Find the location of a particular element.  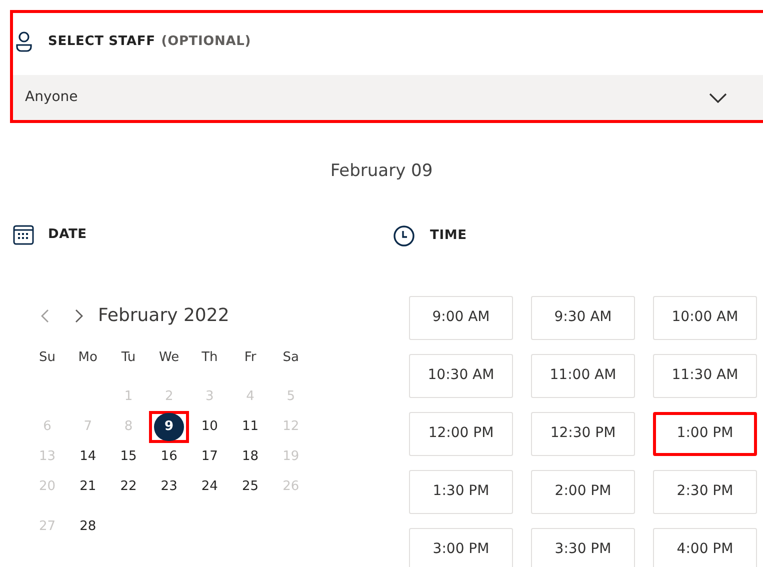

calendar-day: 25 is located at coordinates (250, 486).